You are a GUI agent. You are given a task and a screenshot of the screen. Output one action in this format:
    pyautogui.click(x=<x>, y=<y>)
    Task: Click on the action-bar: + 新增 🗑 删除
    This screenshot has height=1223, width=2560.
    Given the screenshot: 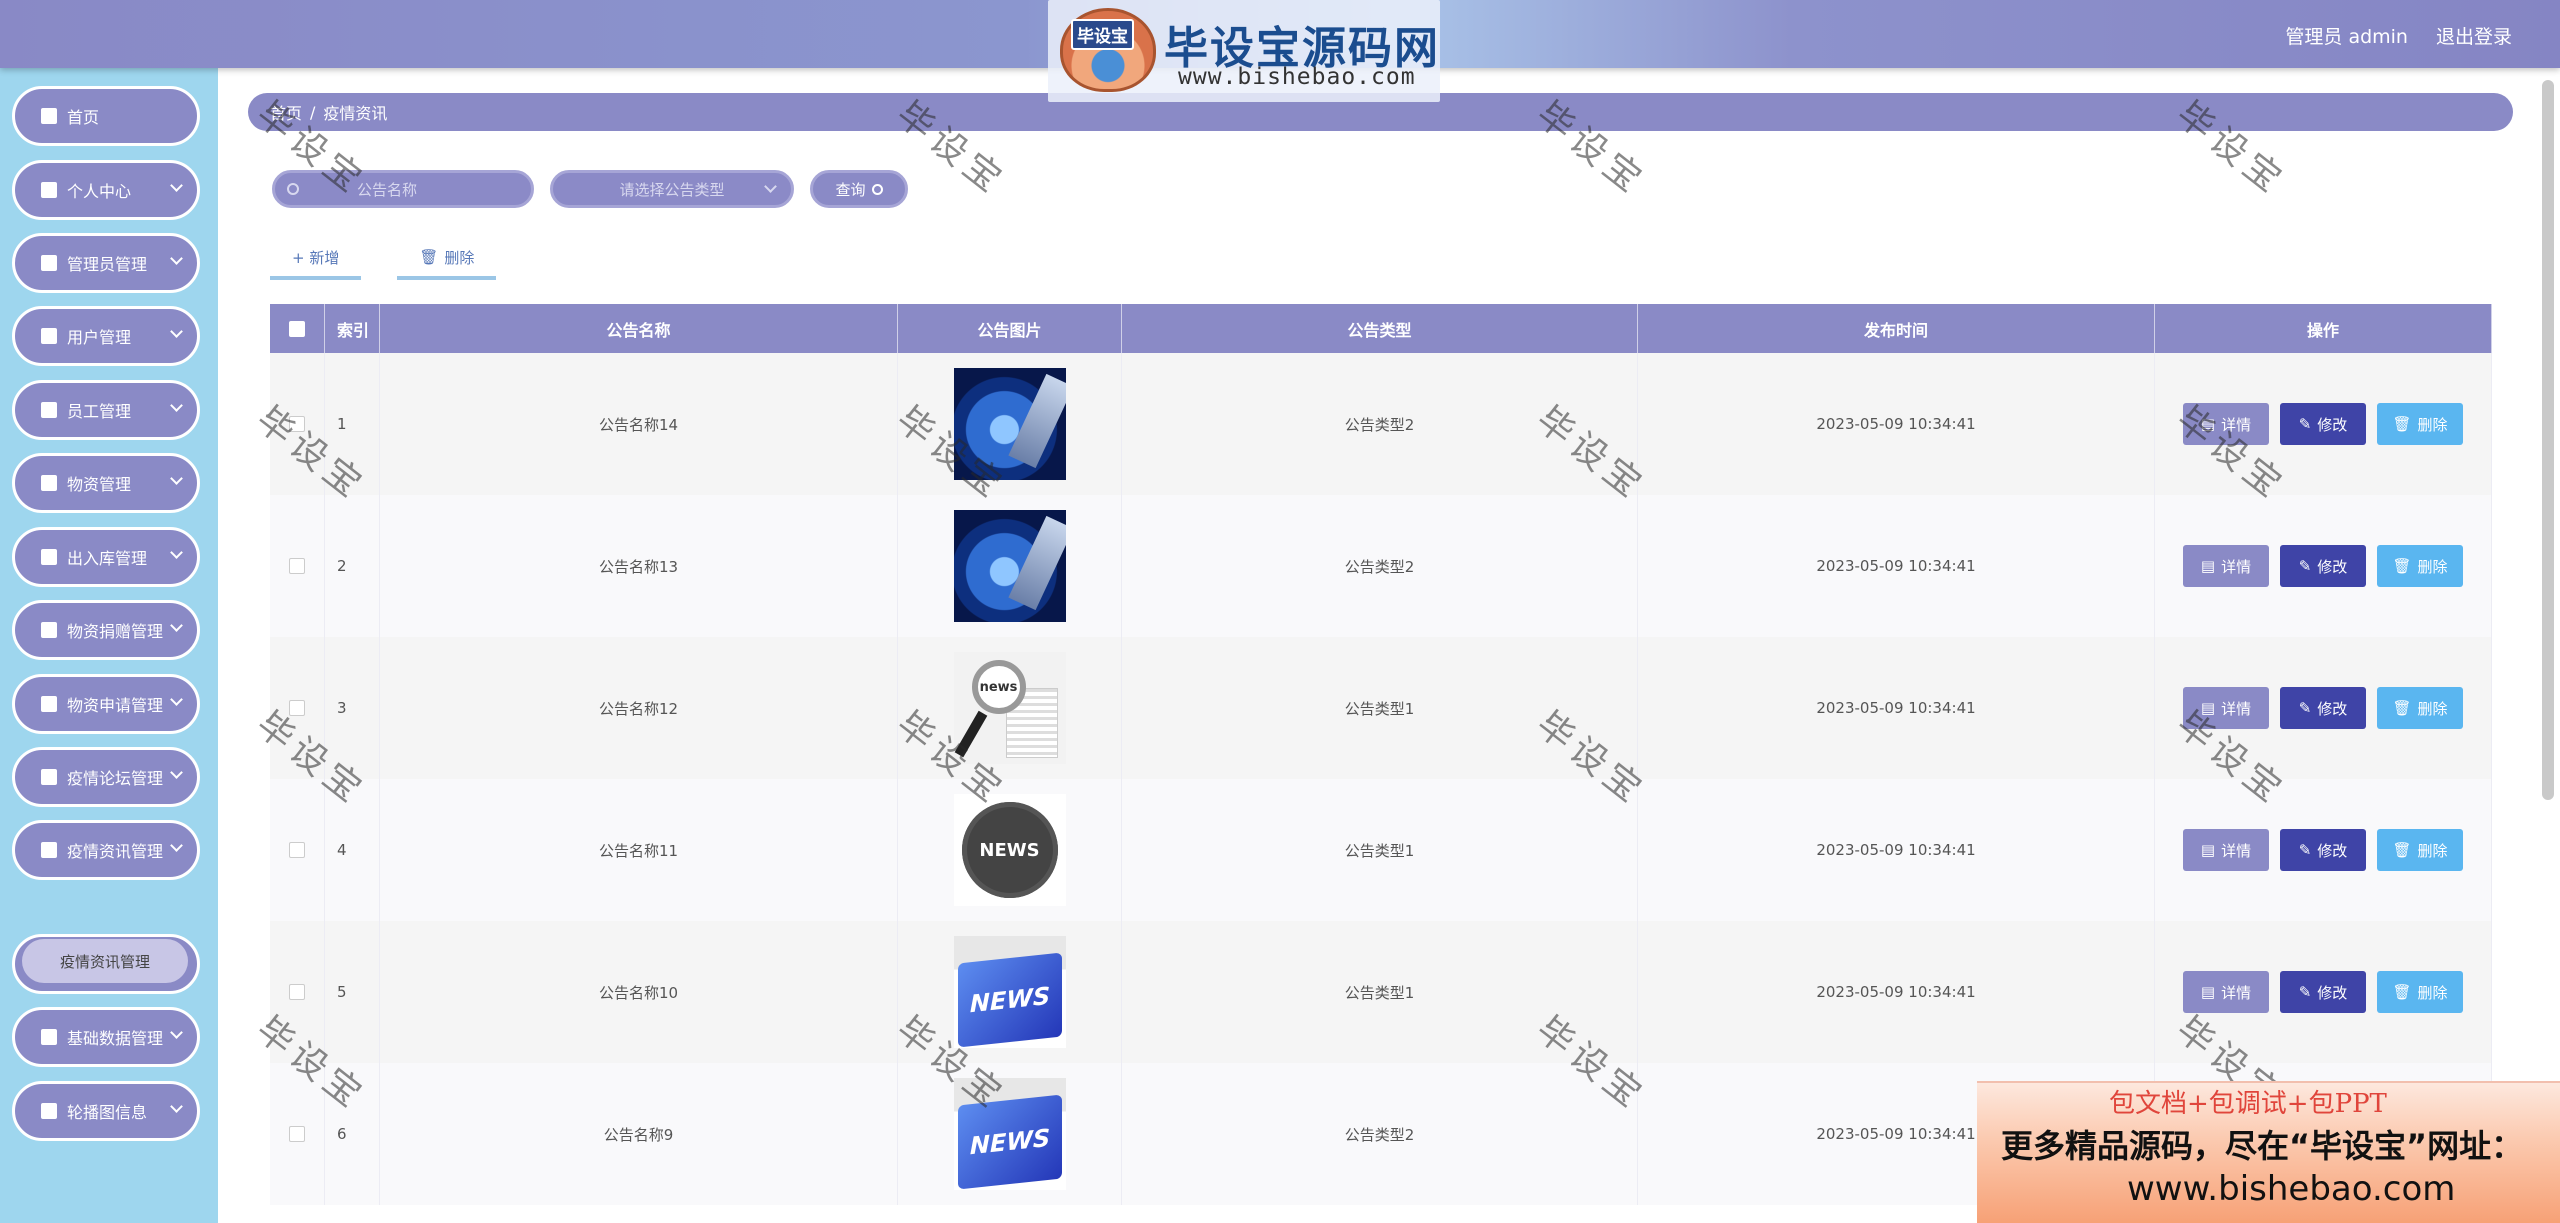 What is the action you would take?
    pyautogui.click(x=383, y=259)
    